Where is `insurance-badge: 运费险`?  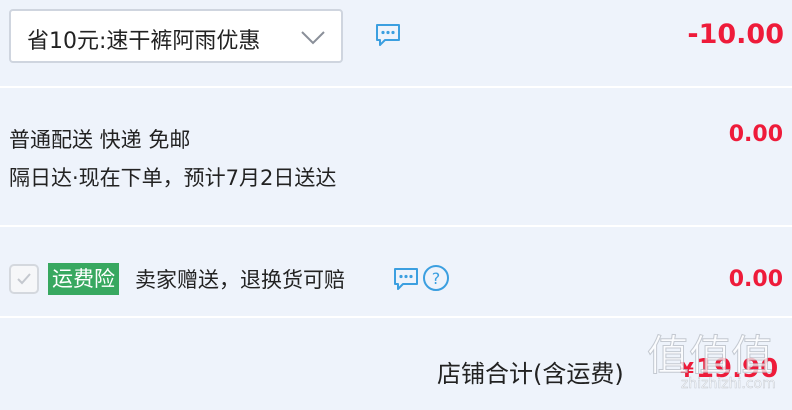
insurance-badge: 运费险 is located at coordinates (83, 279).